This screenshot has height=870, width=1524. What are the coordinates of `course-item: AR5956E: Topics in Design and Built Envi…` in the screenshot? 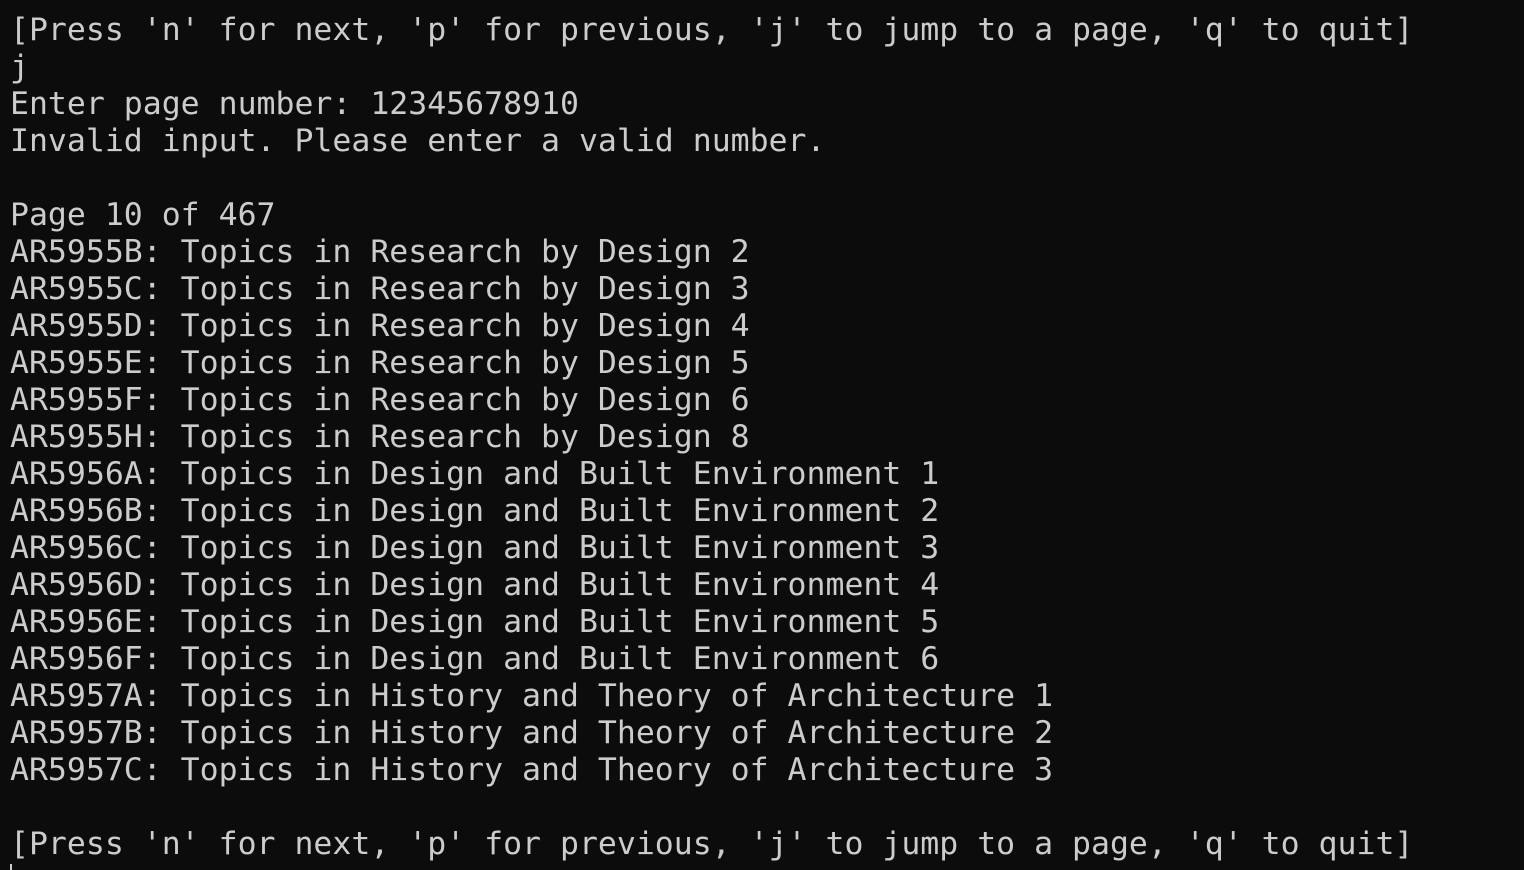 It's located at (475, 622).